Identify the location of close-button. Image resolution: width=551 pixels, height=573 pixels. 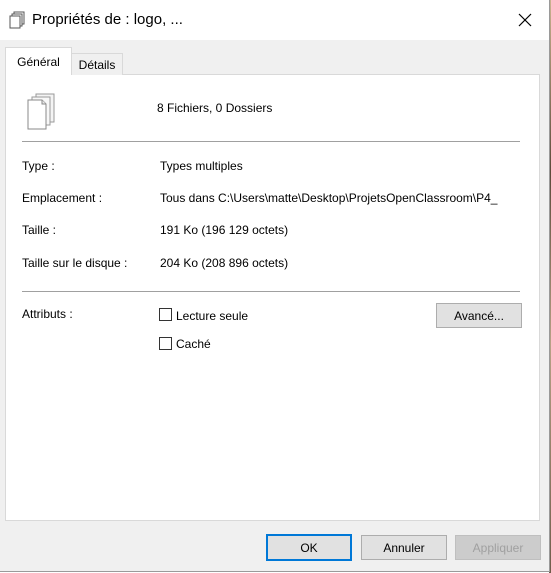
(525, 20).